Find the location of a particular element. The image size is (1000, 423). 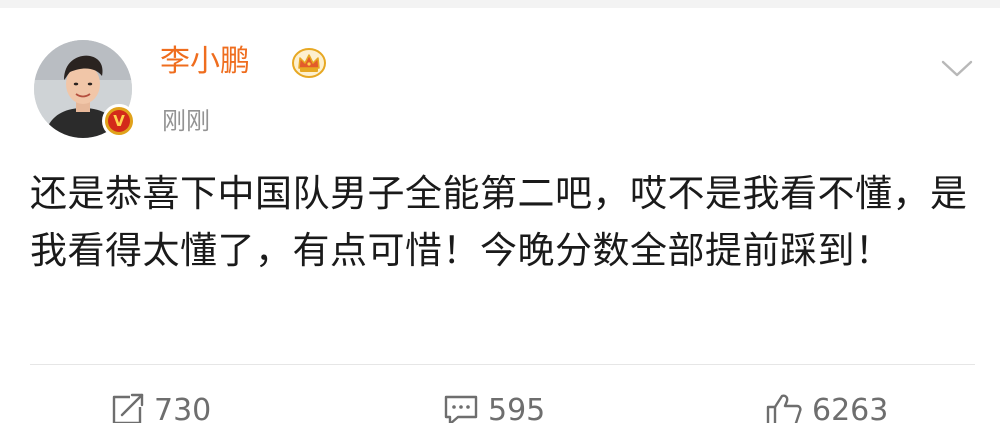

actions-divider is located at coordinates (502, 364).